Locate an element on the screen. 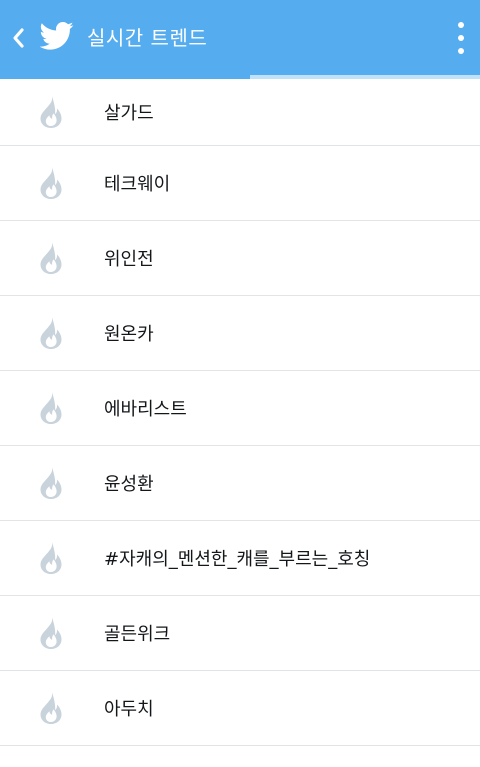 Image resolution: width=480 pixels, height=767 pixels. trend-label: 골든위크 is located at coordinates (137, 634).